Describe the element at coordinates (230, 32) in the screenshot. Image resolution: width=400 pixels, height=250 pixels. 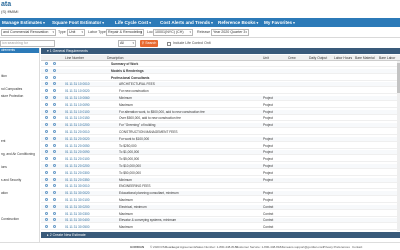
I see `release-select: Year 2020 Quarter 3 ▾` at that location.